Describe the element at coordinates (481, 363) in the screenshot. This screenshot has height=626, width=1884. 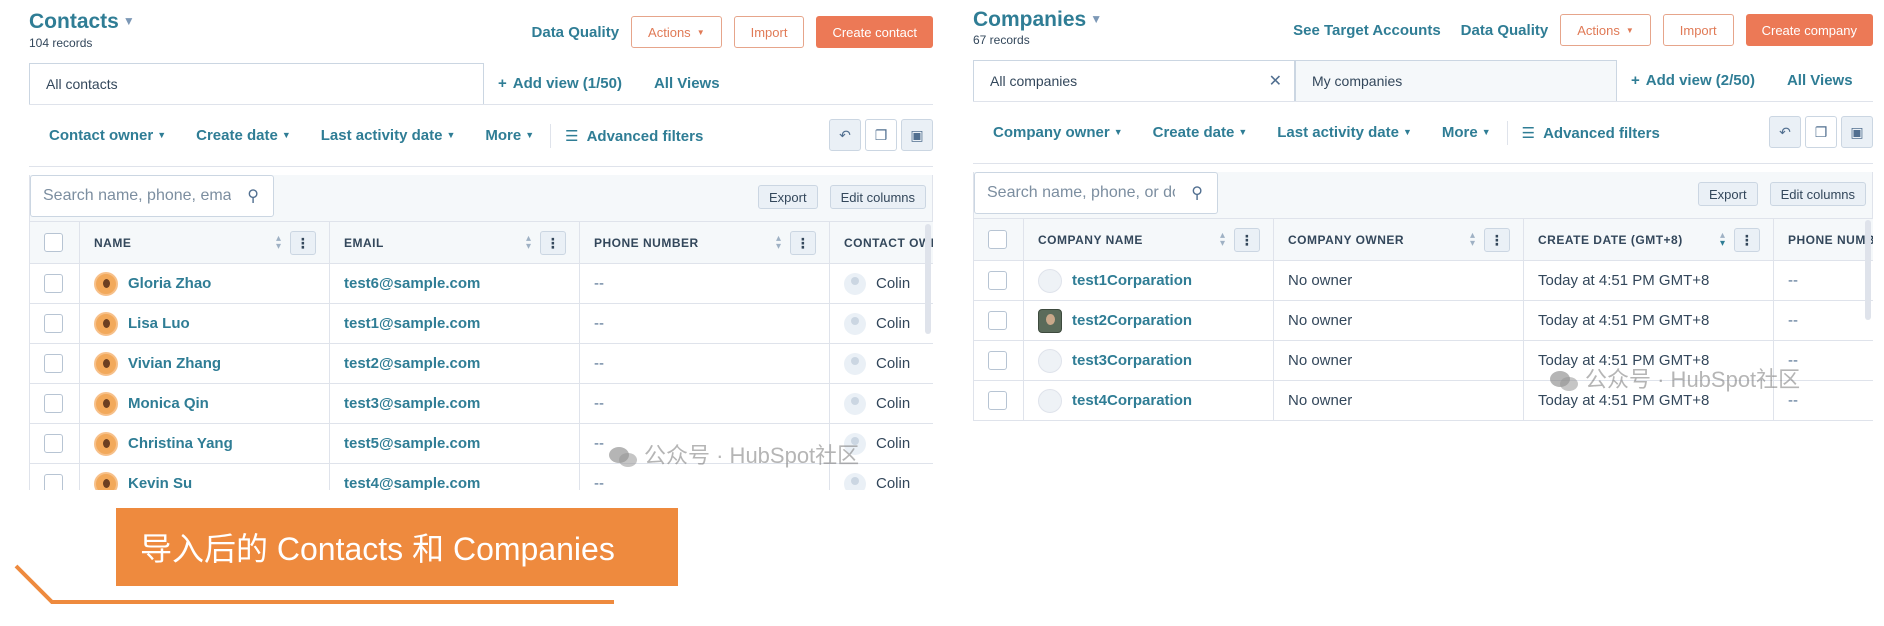
I see `table-row: Vivian Zhang test2@sample.com -- Colin` at that location.